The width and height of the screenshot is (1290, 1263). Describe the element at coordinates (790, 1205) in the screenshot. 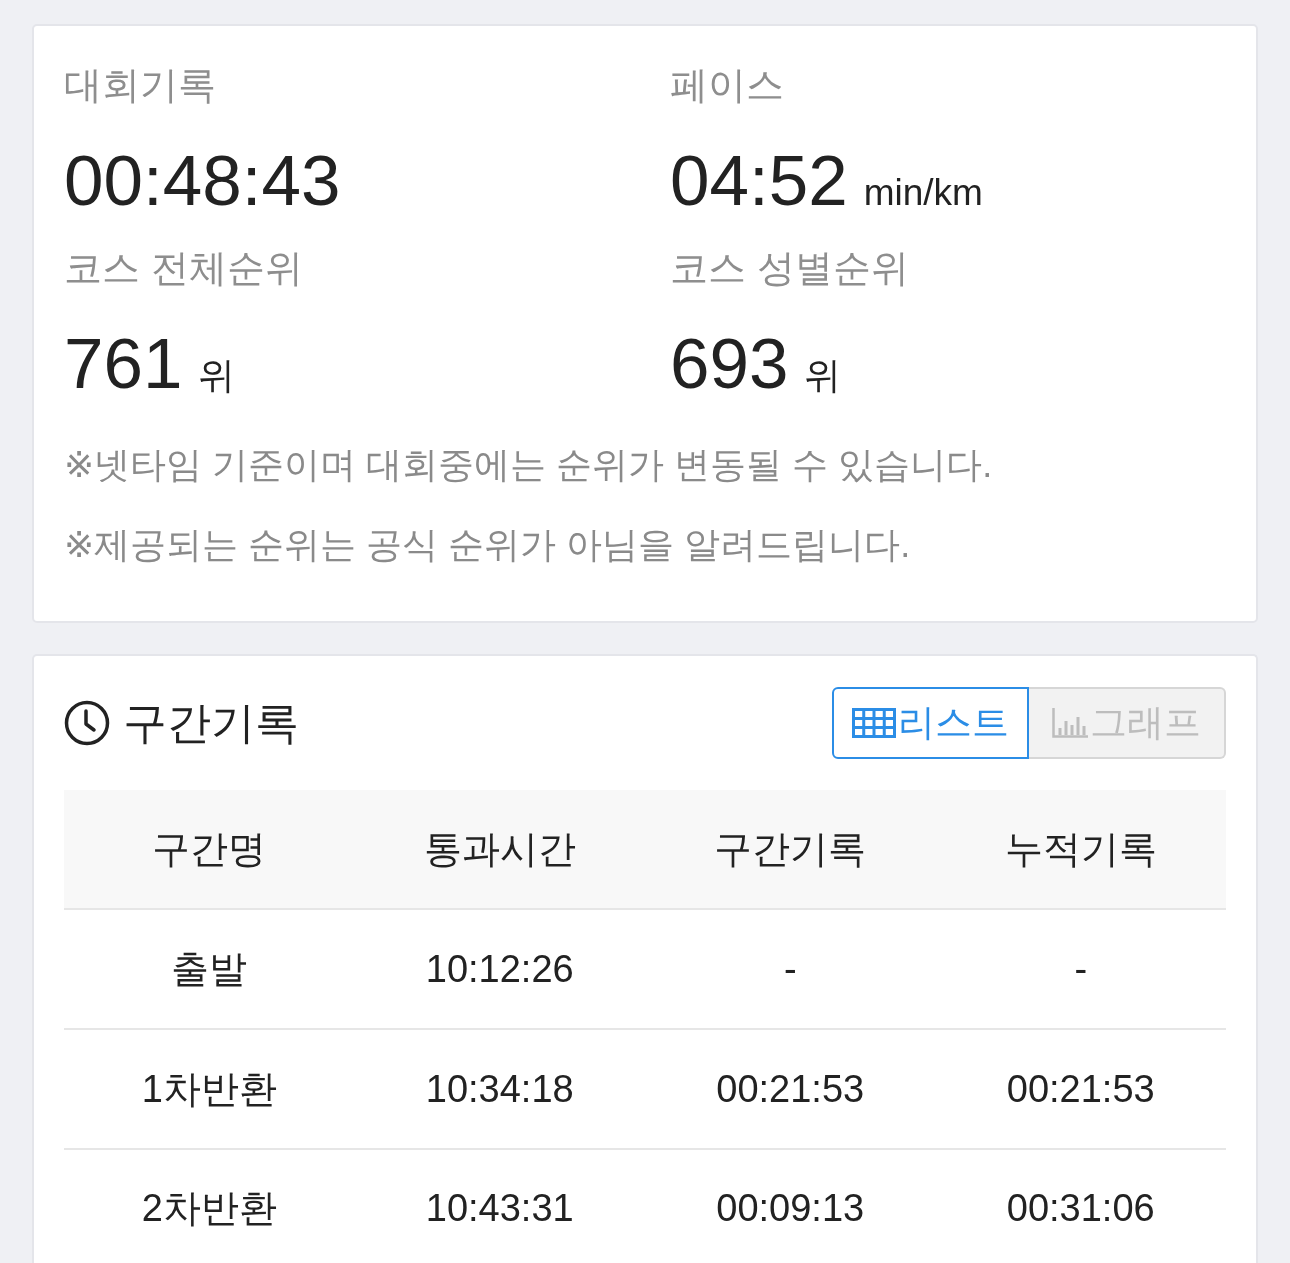

I see `table-cell: 00:09:13` at that location.